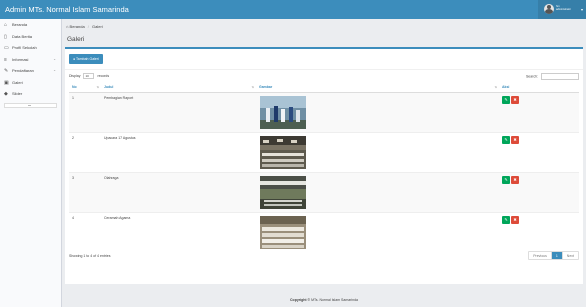 This screenshot has width=586, height=307. What do you see at coordinates (85, 191) in the screenshot?
I see `cell-no: 3` at bounding box center [85, 191].